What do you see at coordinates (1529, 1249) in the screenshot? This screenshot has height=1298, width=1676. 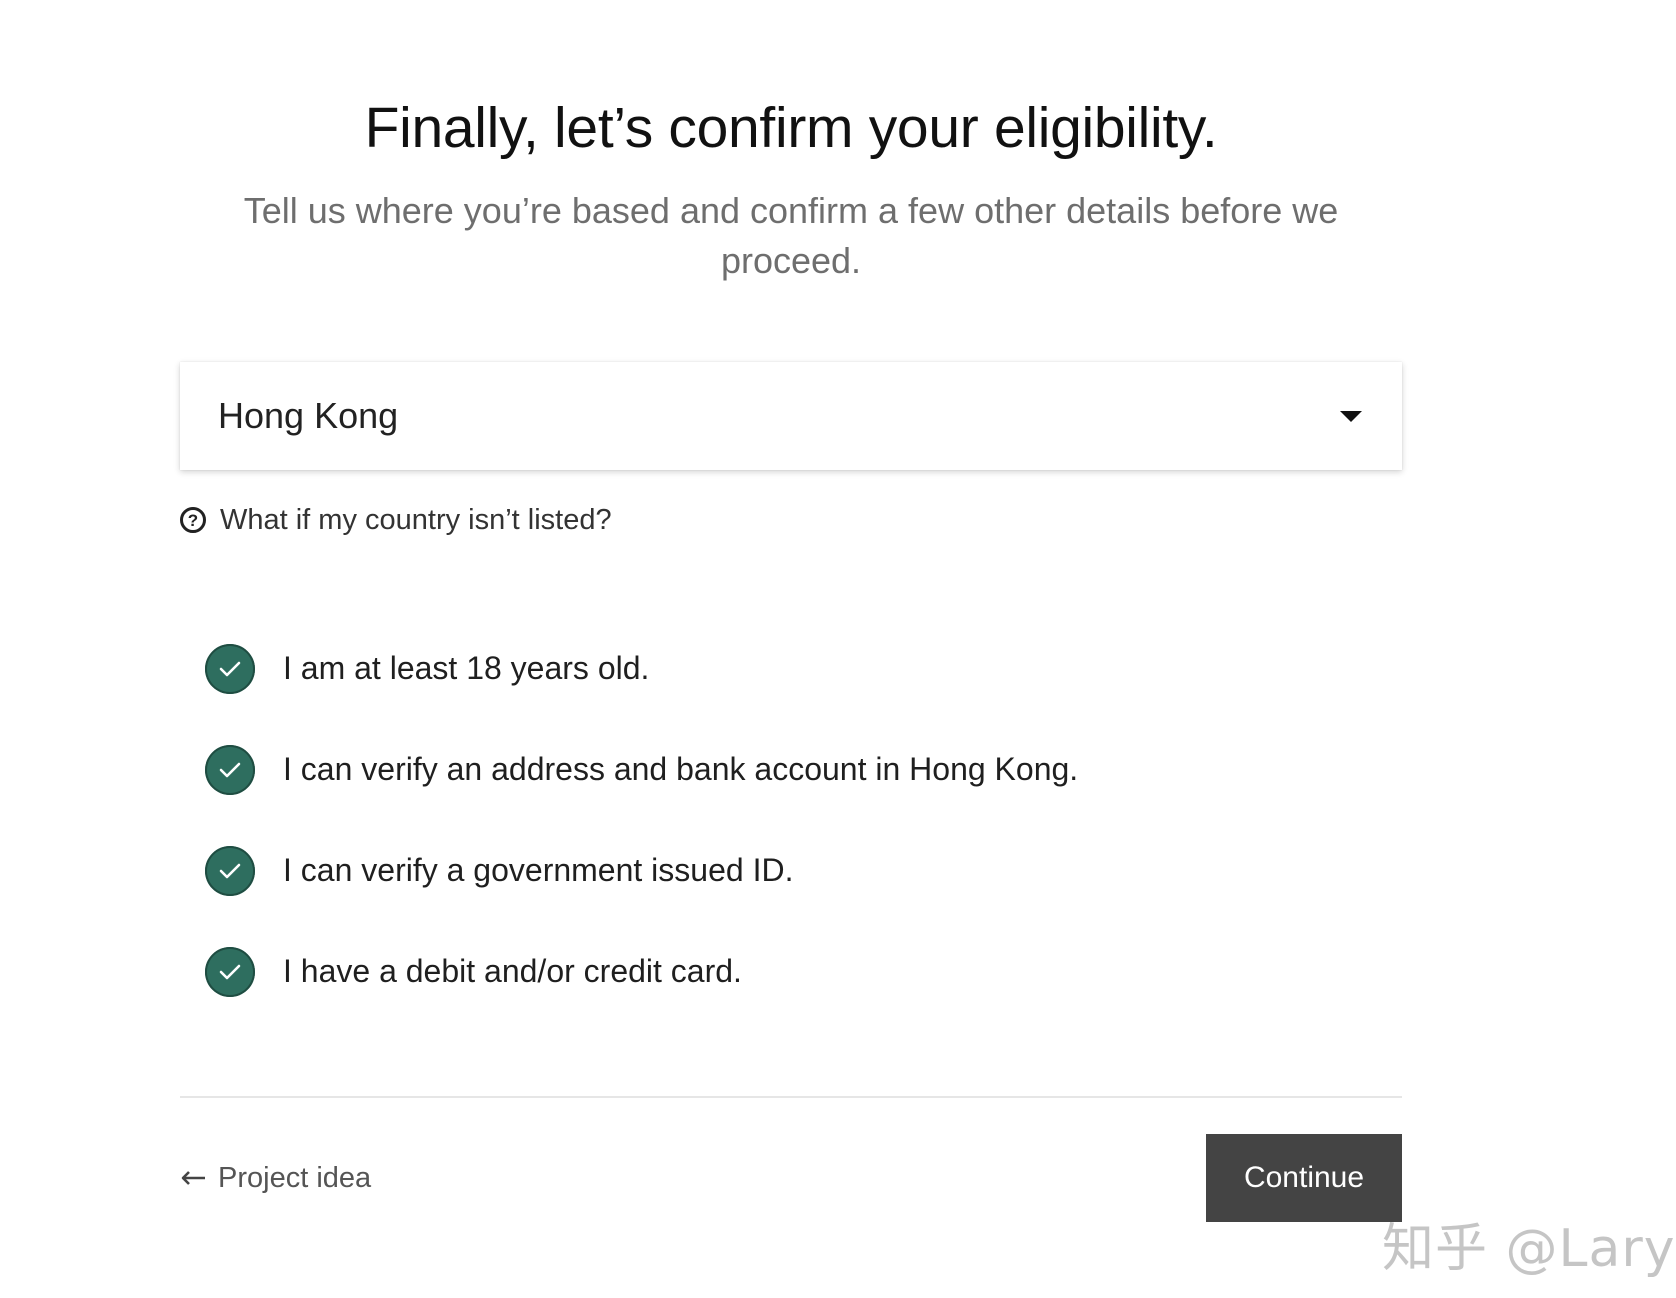 I see `watermark: 知乎 @Lary` at bounding box center [1529, 1249].